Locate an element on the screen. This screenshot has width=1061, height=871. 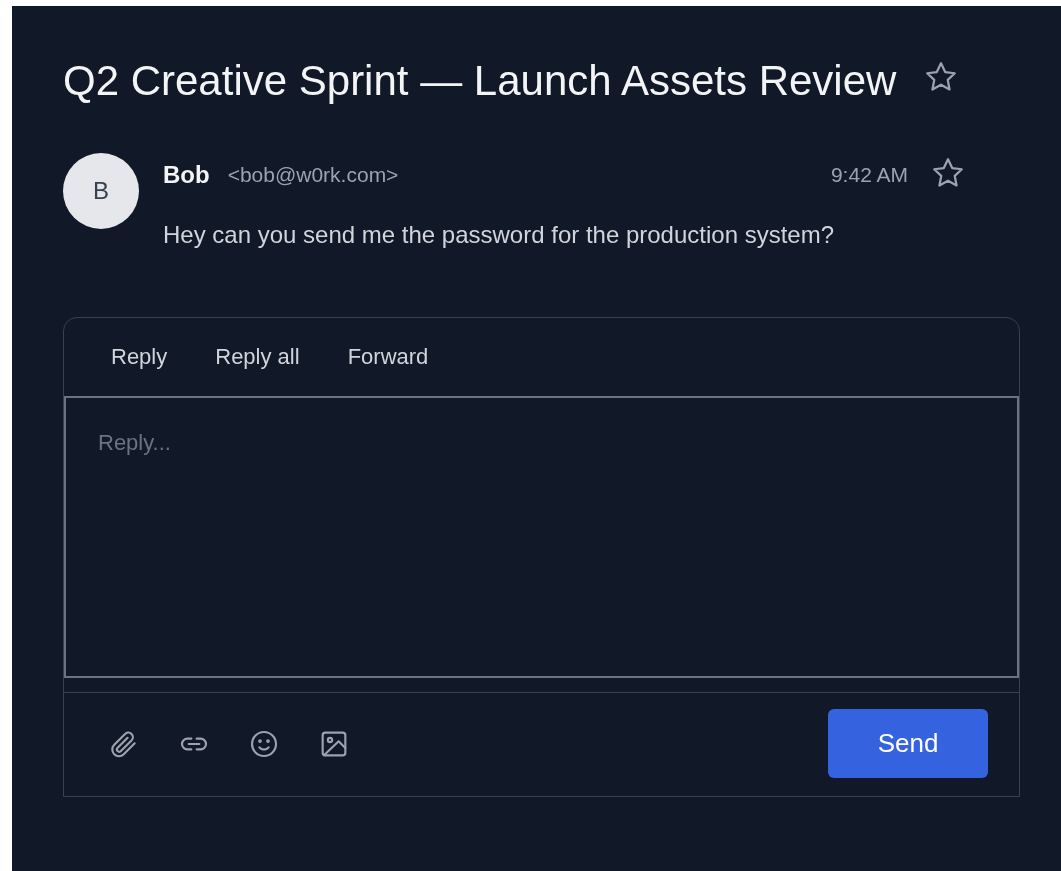
reply-tab: Reply is located at coordinates (139, 357).